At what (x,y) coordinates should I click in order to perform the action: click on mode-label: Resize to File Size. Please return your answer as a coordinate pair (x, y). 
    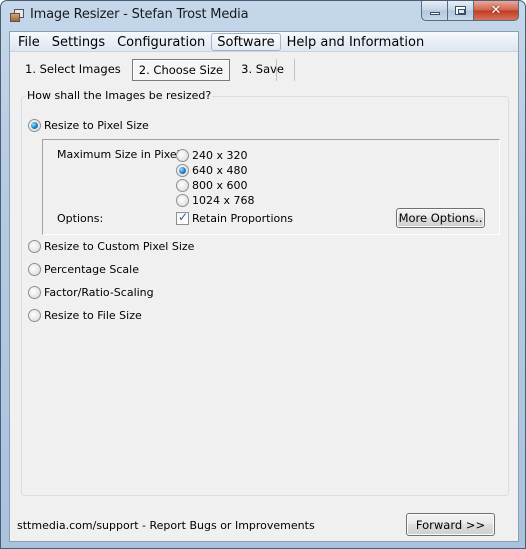
    Looking at the image, I should click on (93, 315).